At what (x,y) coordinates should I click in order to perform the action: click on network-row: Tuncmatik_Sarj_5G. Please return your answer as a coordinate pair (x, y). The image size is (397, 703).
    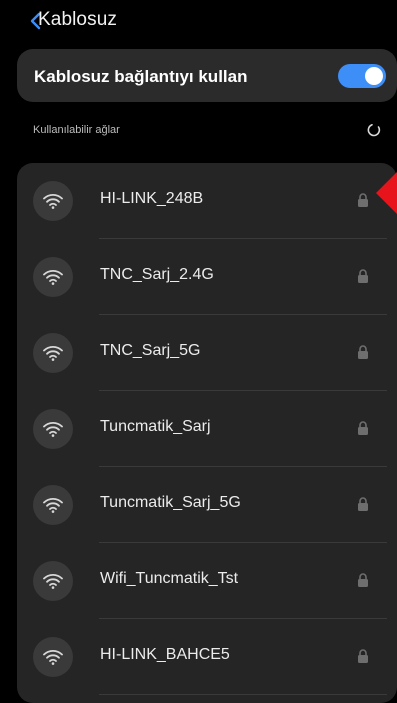
    Looking at the image, I should click on (207, 505).